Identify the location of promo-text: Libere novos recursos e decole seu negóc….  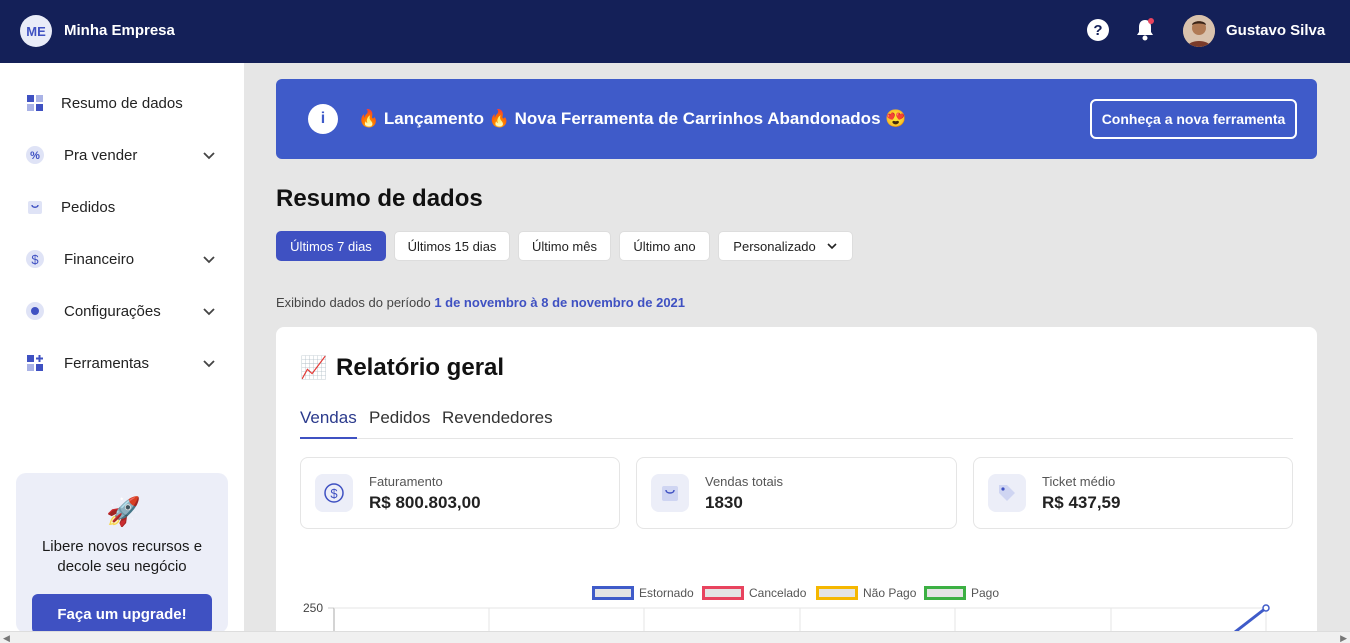
(122, 556).